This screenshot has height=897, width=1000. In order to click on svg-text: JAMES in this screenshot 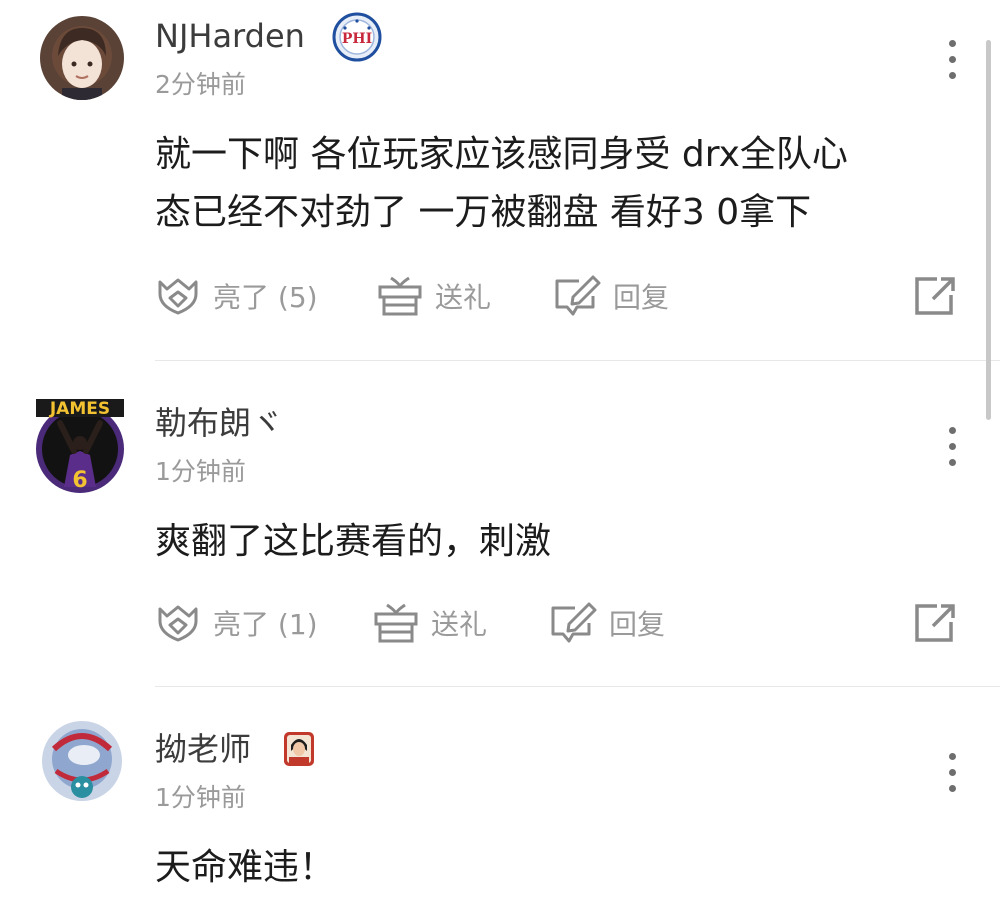, I will do `click(79, 409)`.